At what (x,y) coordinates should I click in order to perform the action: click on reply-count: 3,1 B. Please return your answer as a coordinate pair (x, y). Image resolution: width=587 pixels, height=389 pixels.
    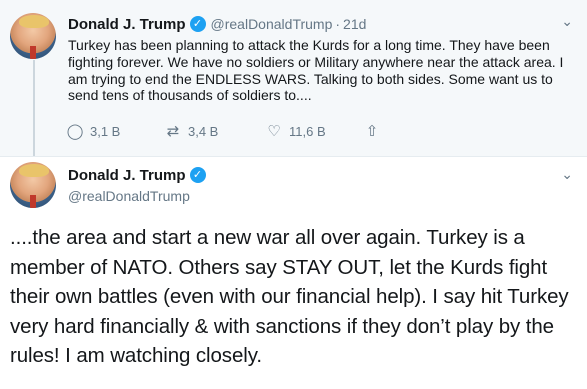
    Looking at the image, I should click on (105, 131).